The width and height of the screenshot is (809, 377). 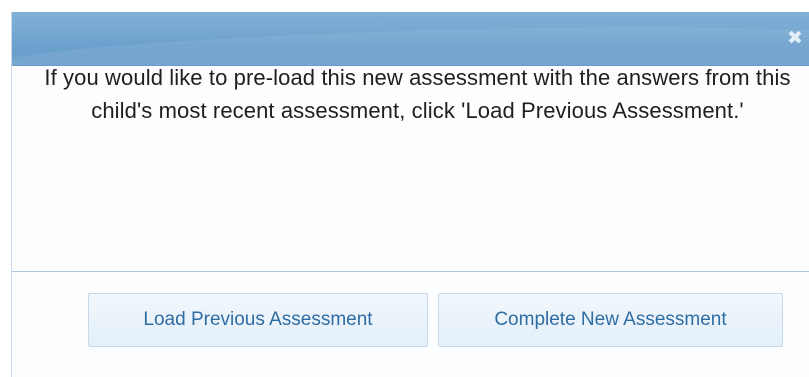 What do you see at coordinates (410, 41) in the screenshot?
I see `titlebar-sheen` at bounding box center [410, 41].